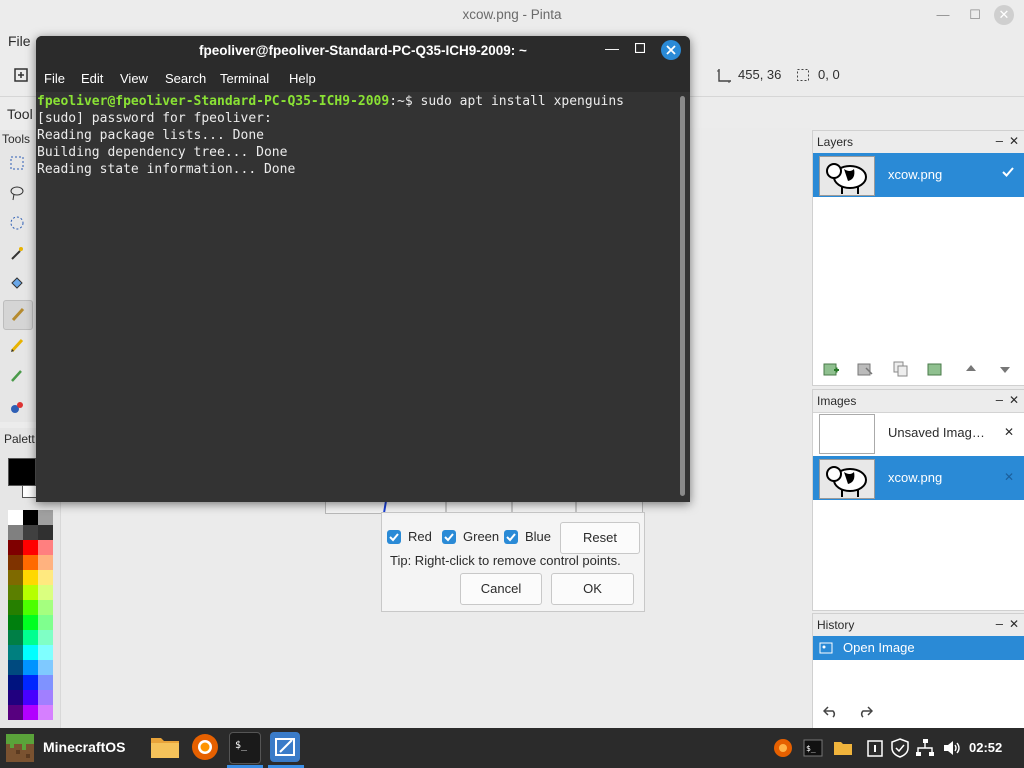 The width and height of the screenshot is (1024, 768). I want to click on terminal-minimize-button: —, so click(612, 48).